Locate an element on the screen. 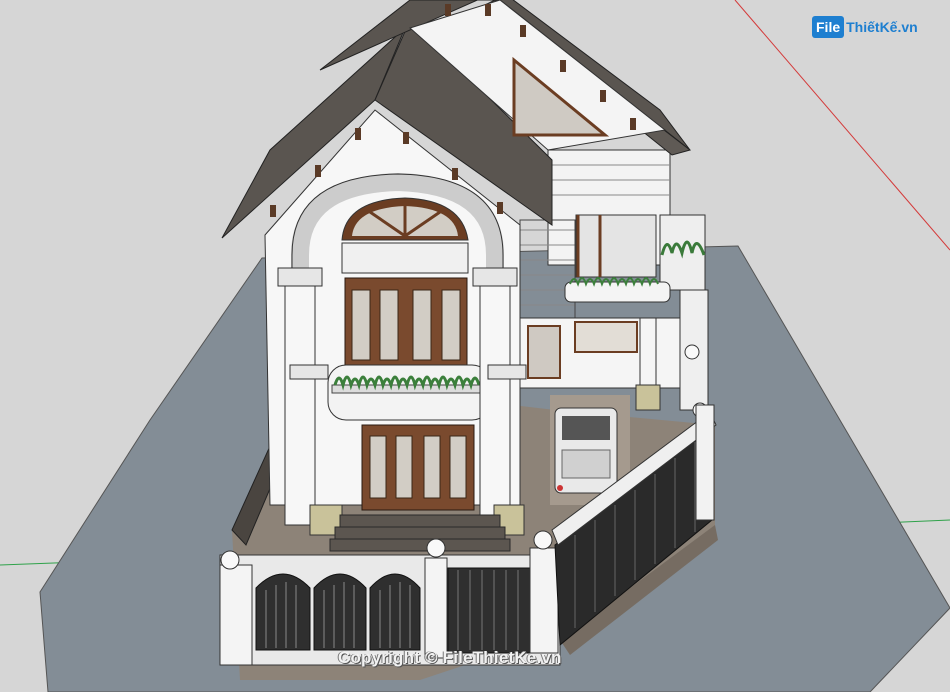 Image resolution: width=950 pixels, height=692 pixels. copyright-watermark: Copyright © FileThietKe.vn is located at coordinates (450, 657).